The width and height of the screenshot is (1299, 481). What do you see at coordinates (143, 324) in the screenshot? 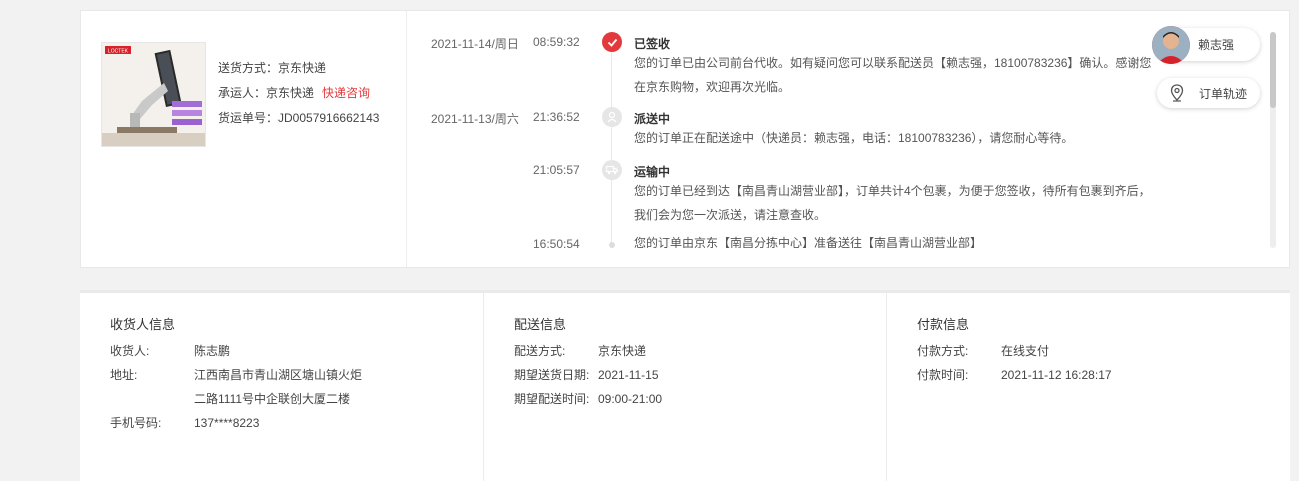
I see `receiver-info-title: 收货人信息` at bounding box center [143, 324].